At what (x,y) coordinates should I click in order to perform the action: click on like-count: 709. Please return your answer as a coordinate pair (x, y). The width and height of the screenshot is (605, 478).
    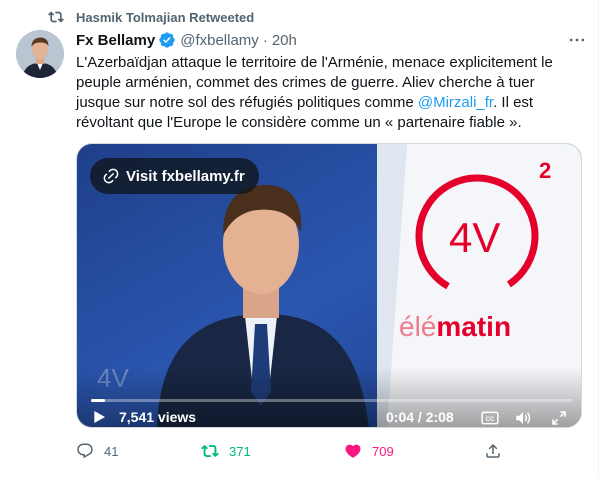
    Looking at the image, I should click on (383, 451).